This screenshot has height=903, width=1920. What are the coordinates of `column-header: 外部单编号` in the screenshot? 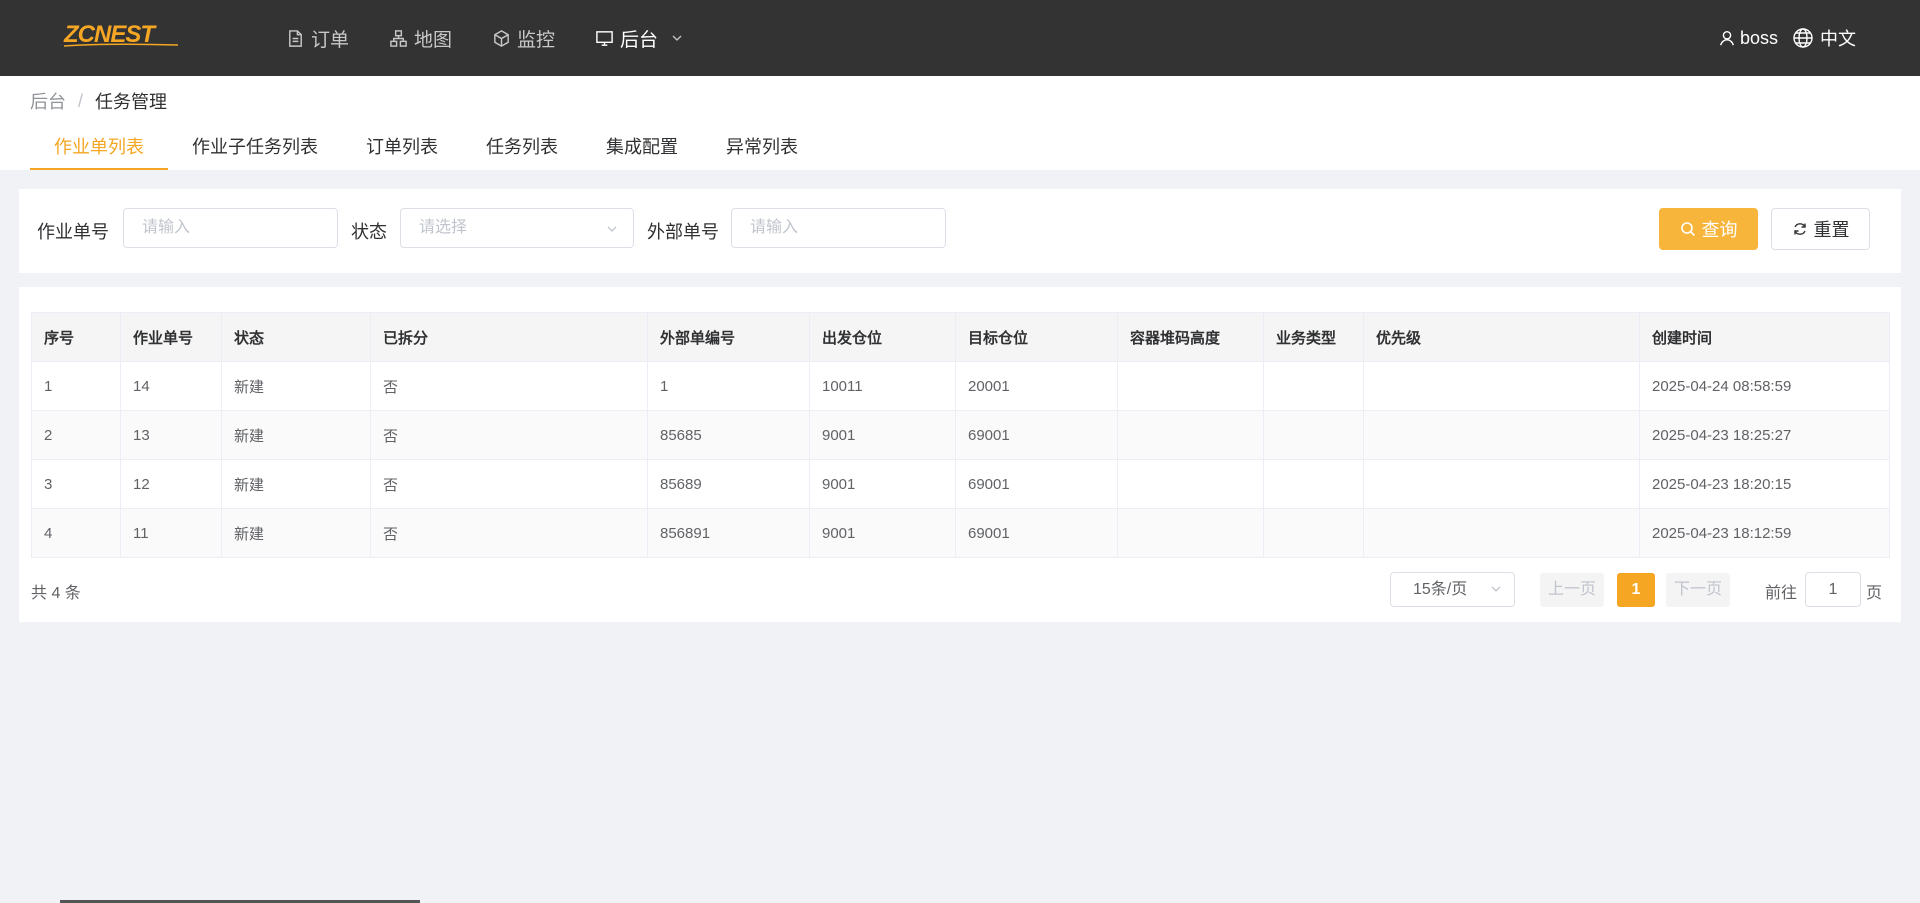 It's located at (728, 337).